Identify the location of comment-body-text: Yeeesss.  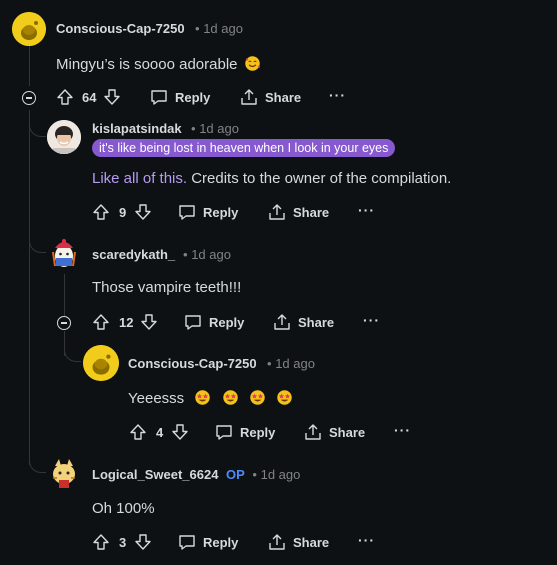
(156, 398).